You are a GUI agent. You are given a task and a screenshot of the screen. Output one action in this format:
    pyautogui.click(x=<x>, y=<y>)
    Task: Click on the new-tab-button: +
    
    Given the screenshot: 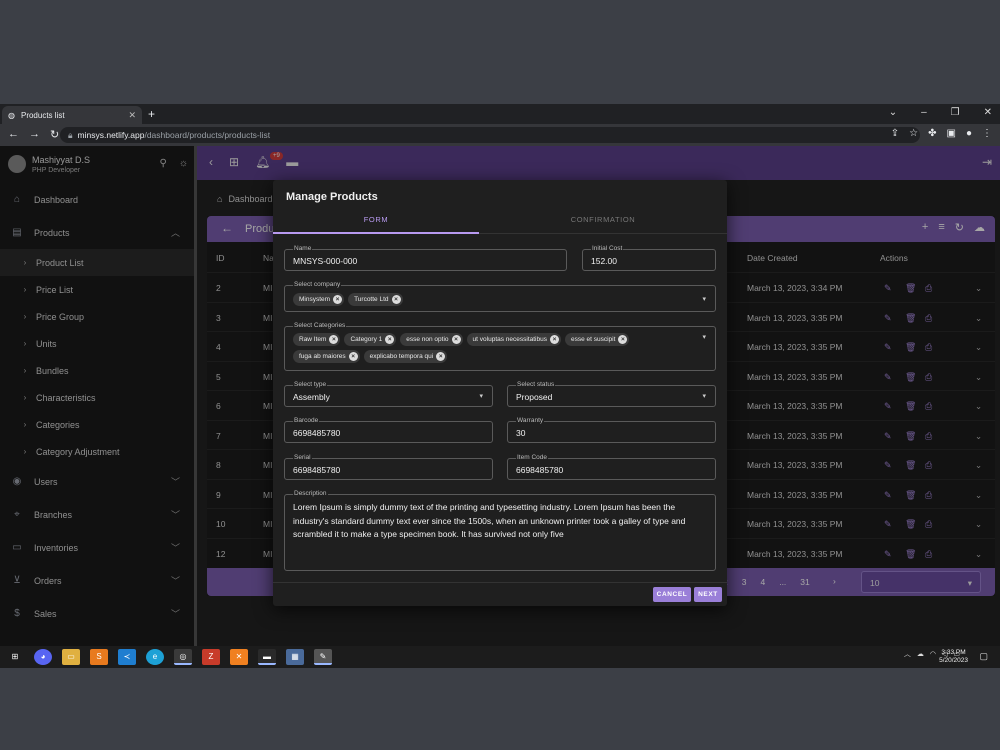 What is the action you would take?
    pyautogui.click(x=151, y=114)
    